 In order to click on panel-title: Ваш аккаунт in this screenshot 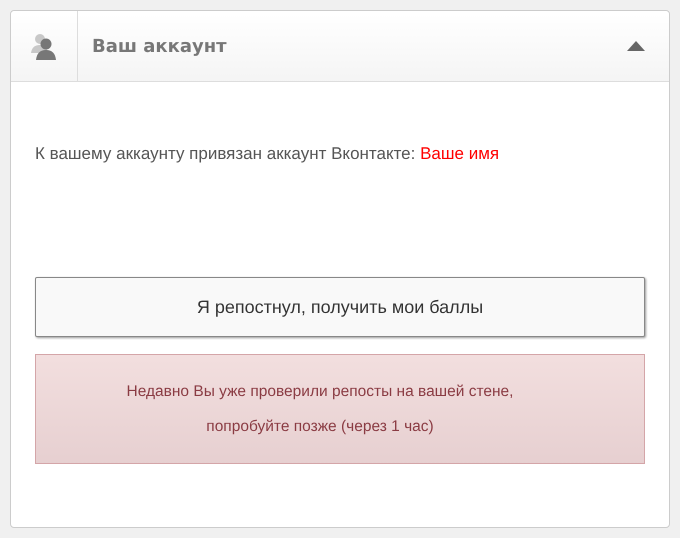, I will do `click(159, 46)`.